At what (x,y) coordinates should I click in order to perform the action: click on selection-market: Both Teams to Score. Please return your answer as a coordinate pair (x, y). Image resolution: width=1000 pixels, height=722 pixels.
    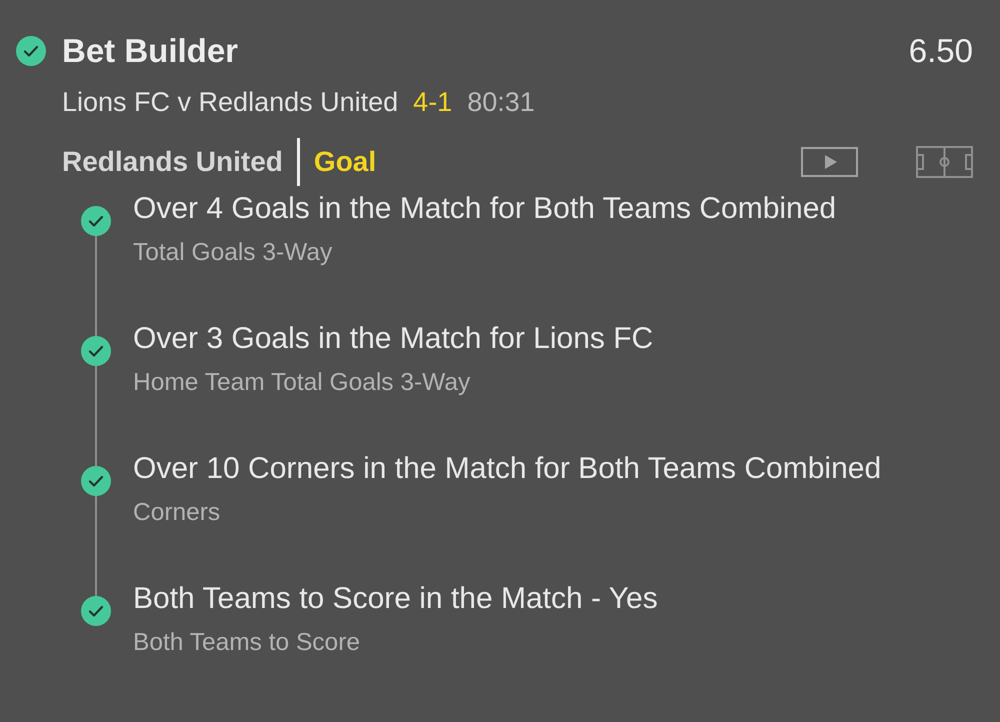
    Looking at the image, I should click on (246, 643).